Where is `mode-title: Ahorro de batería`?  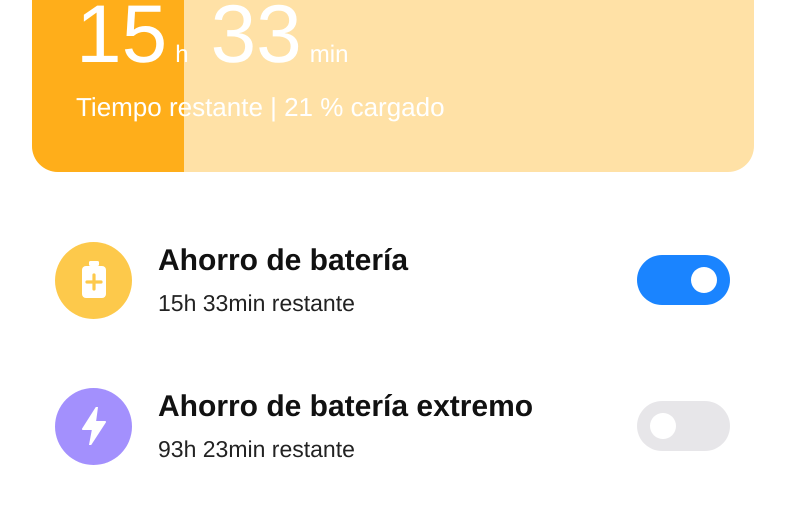
mode-title: Ahorro de batería is located at coordinates (284, 261).